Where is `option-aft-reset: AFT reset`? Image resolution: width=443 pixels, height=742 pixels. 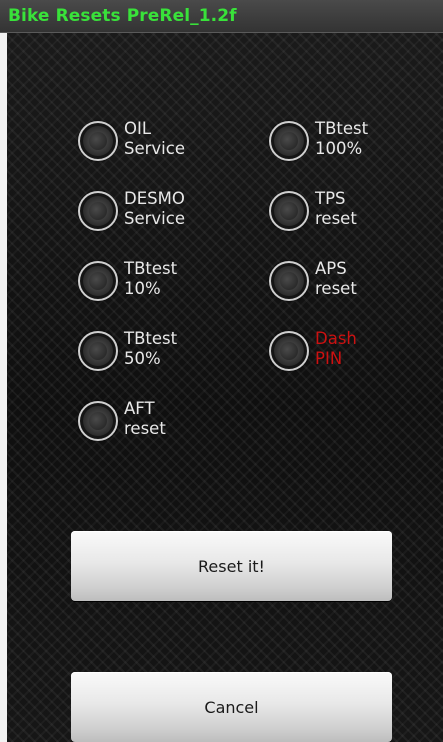
option-aft-reset: AFT reset is located at coordinates (165, 432).